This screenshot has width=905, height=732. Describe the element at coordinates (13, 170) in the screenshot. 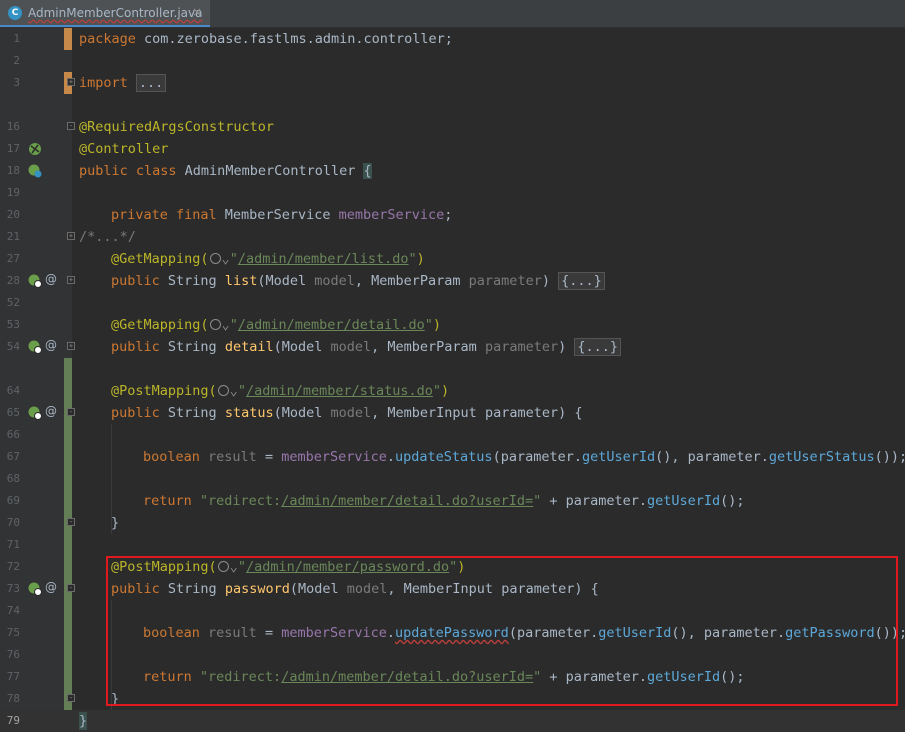

I see `line-number: 18` at that location.